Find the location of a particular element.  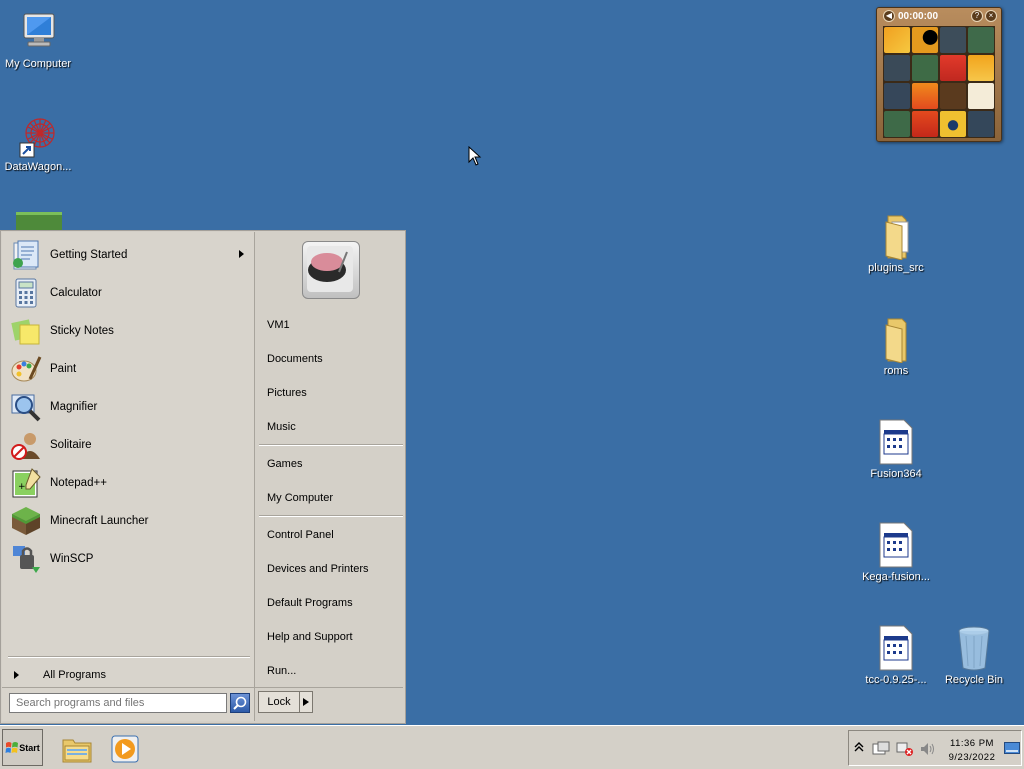

program-magnifier: Magnifier is located at coordinates (130, 407).